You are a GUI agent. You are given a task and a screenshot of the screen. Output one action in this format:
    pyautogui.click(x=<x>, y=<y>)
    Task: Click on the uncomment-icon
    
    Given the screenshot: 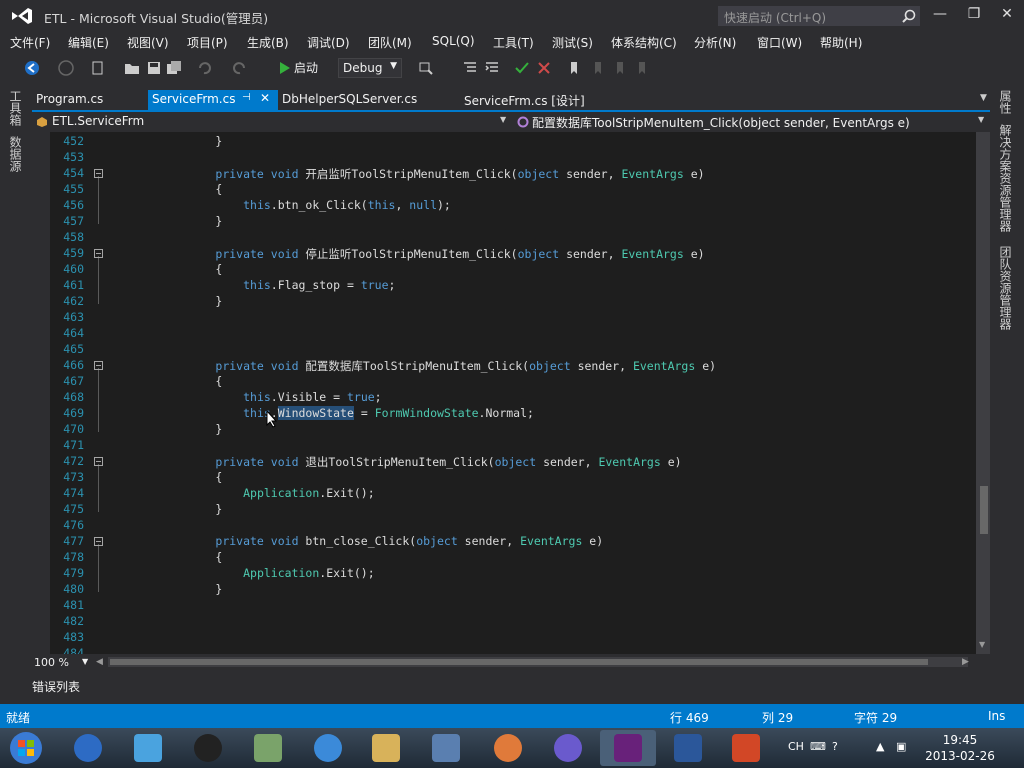 What is the action you would take?
    pyautogui.click(x=544, y=68)
    